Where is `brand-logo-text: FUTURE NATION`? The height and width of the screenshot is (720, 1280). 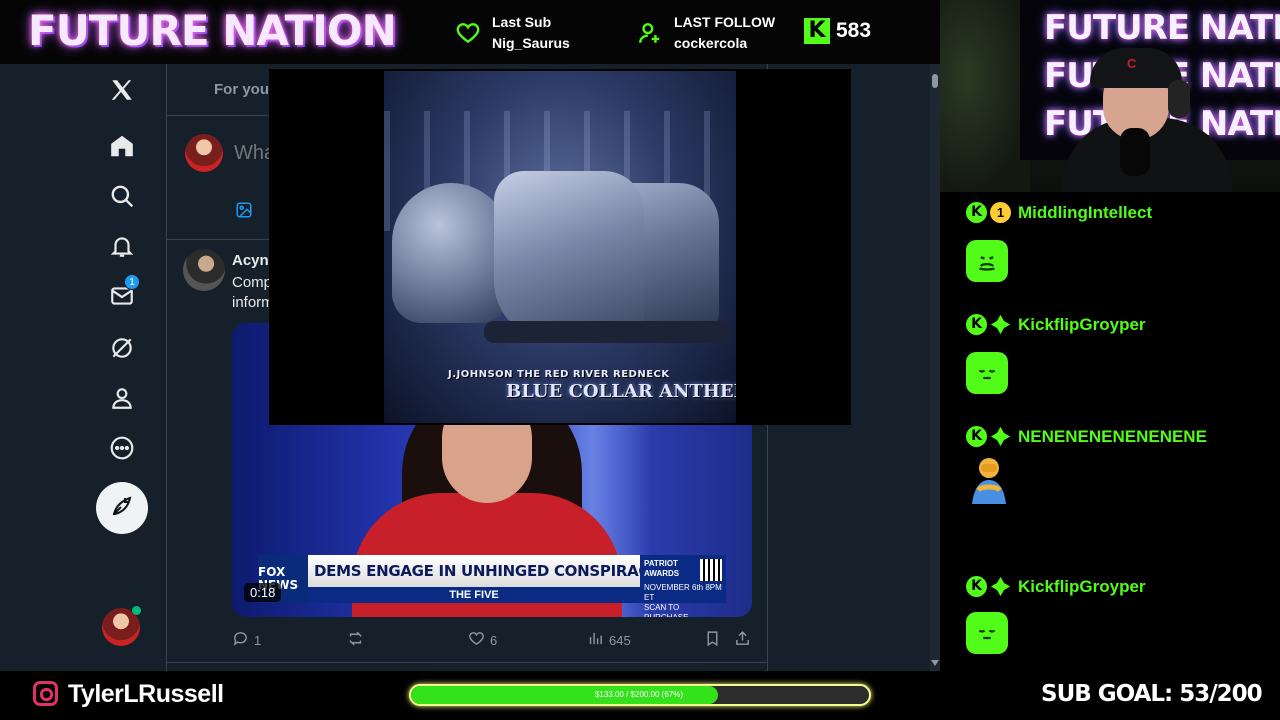 brand-logo-text: FUTURE NATION is located at coordinates (212, 30).